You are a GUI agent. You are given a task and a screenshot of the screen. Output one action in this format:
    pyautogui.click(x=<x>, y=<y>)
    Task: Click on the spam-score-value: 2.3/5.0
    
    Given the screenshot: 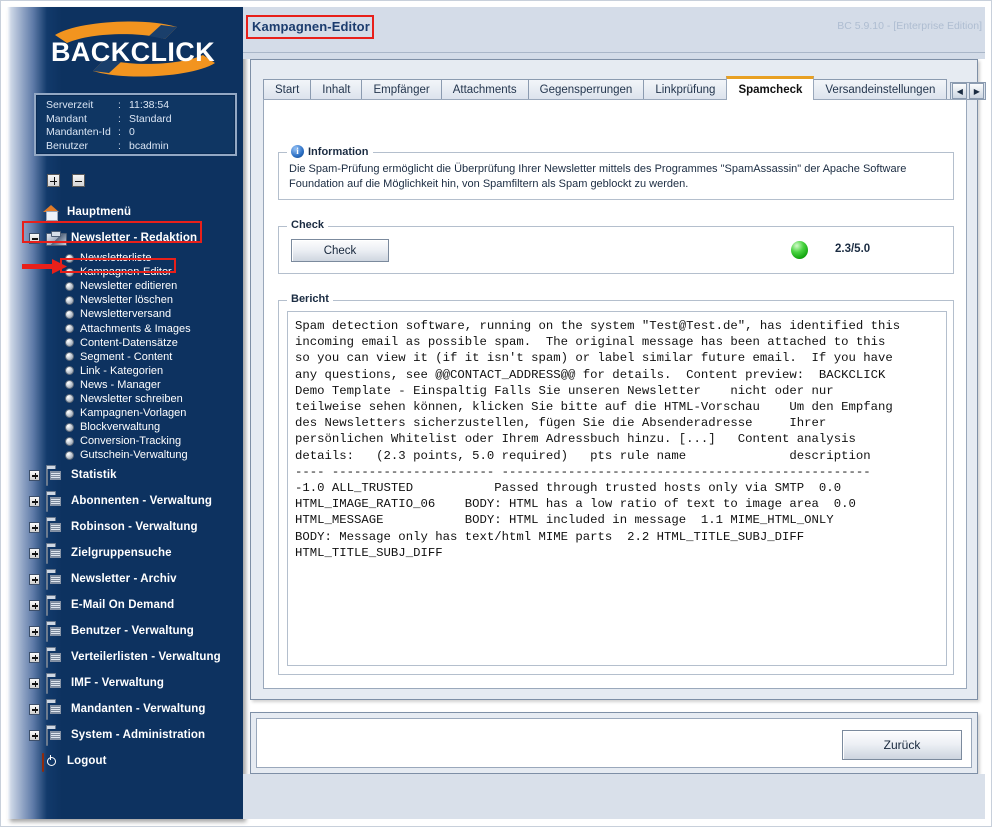 What is the action you would take?
    pyautogui.click(x=853, y=249)
    